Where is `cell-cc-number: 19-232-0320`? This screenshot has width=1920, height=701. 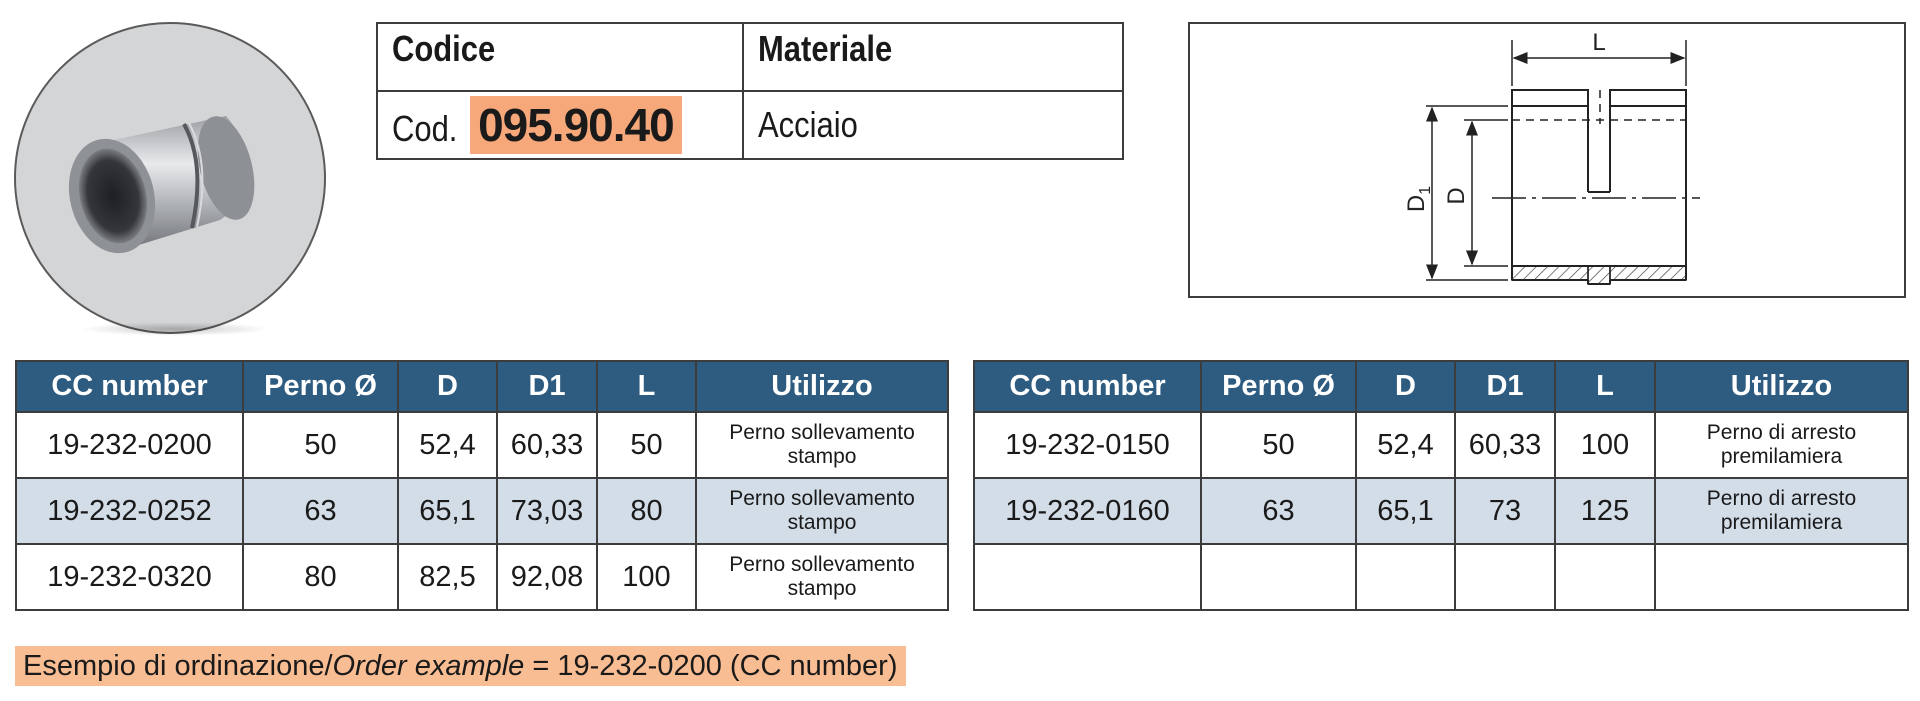 cell-cc-number: 19-232-0320 is located at coordinates (129, 577).